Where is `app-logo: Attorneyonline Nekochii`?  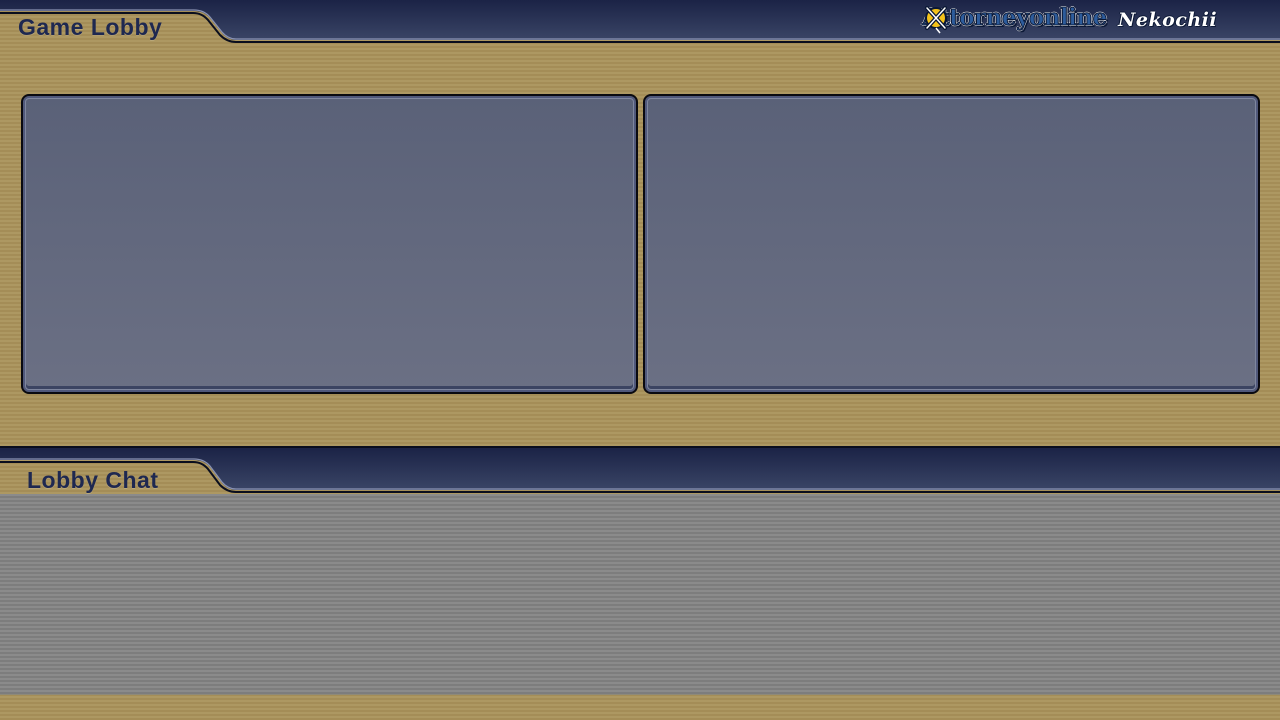
app-logo: Attorneyonline Nekochii is located at coordinates (1069, 21).